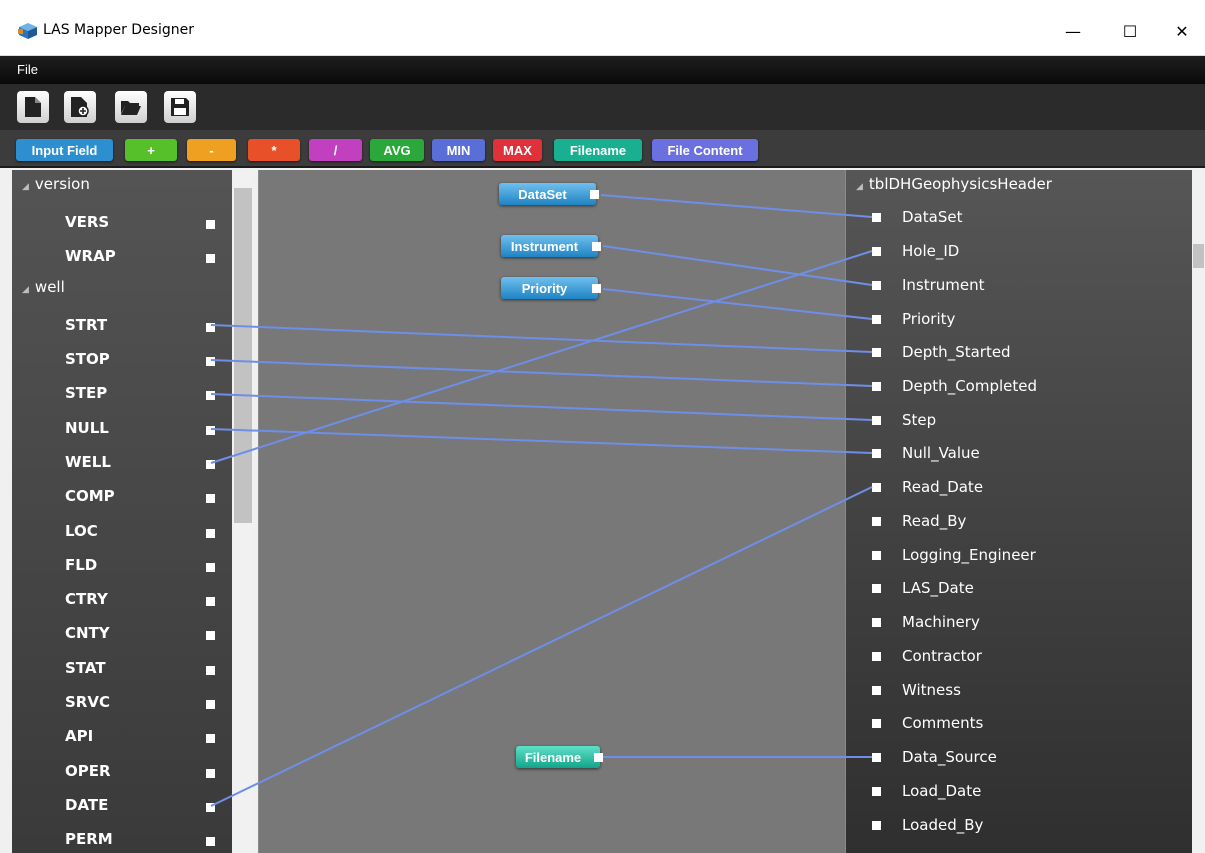 The height and width of the screenshot is (853, 1205). What do you see at coordinates (210, 601) in the screenshot?
I see `source-port-ctry` at bounding box center [210, 601].